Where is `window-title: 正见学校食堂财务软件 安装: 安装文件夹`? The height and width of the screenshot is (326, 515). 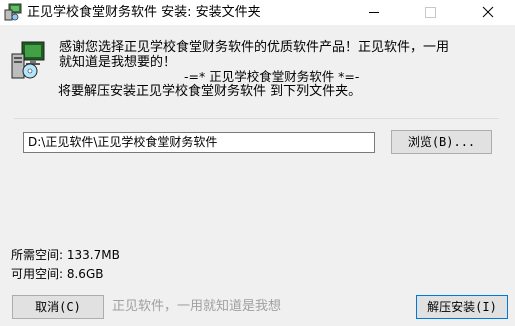 window-title: 正见学校食堂财务软件 安装: 安装文件夹 is located at coordinates (144, 12).